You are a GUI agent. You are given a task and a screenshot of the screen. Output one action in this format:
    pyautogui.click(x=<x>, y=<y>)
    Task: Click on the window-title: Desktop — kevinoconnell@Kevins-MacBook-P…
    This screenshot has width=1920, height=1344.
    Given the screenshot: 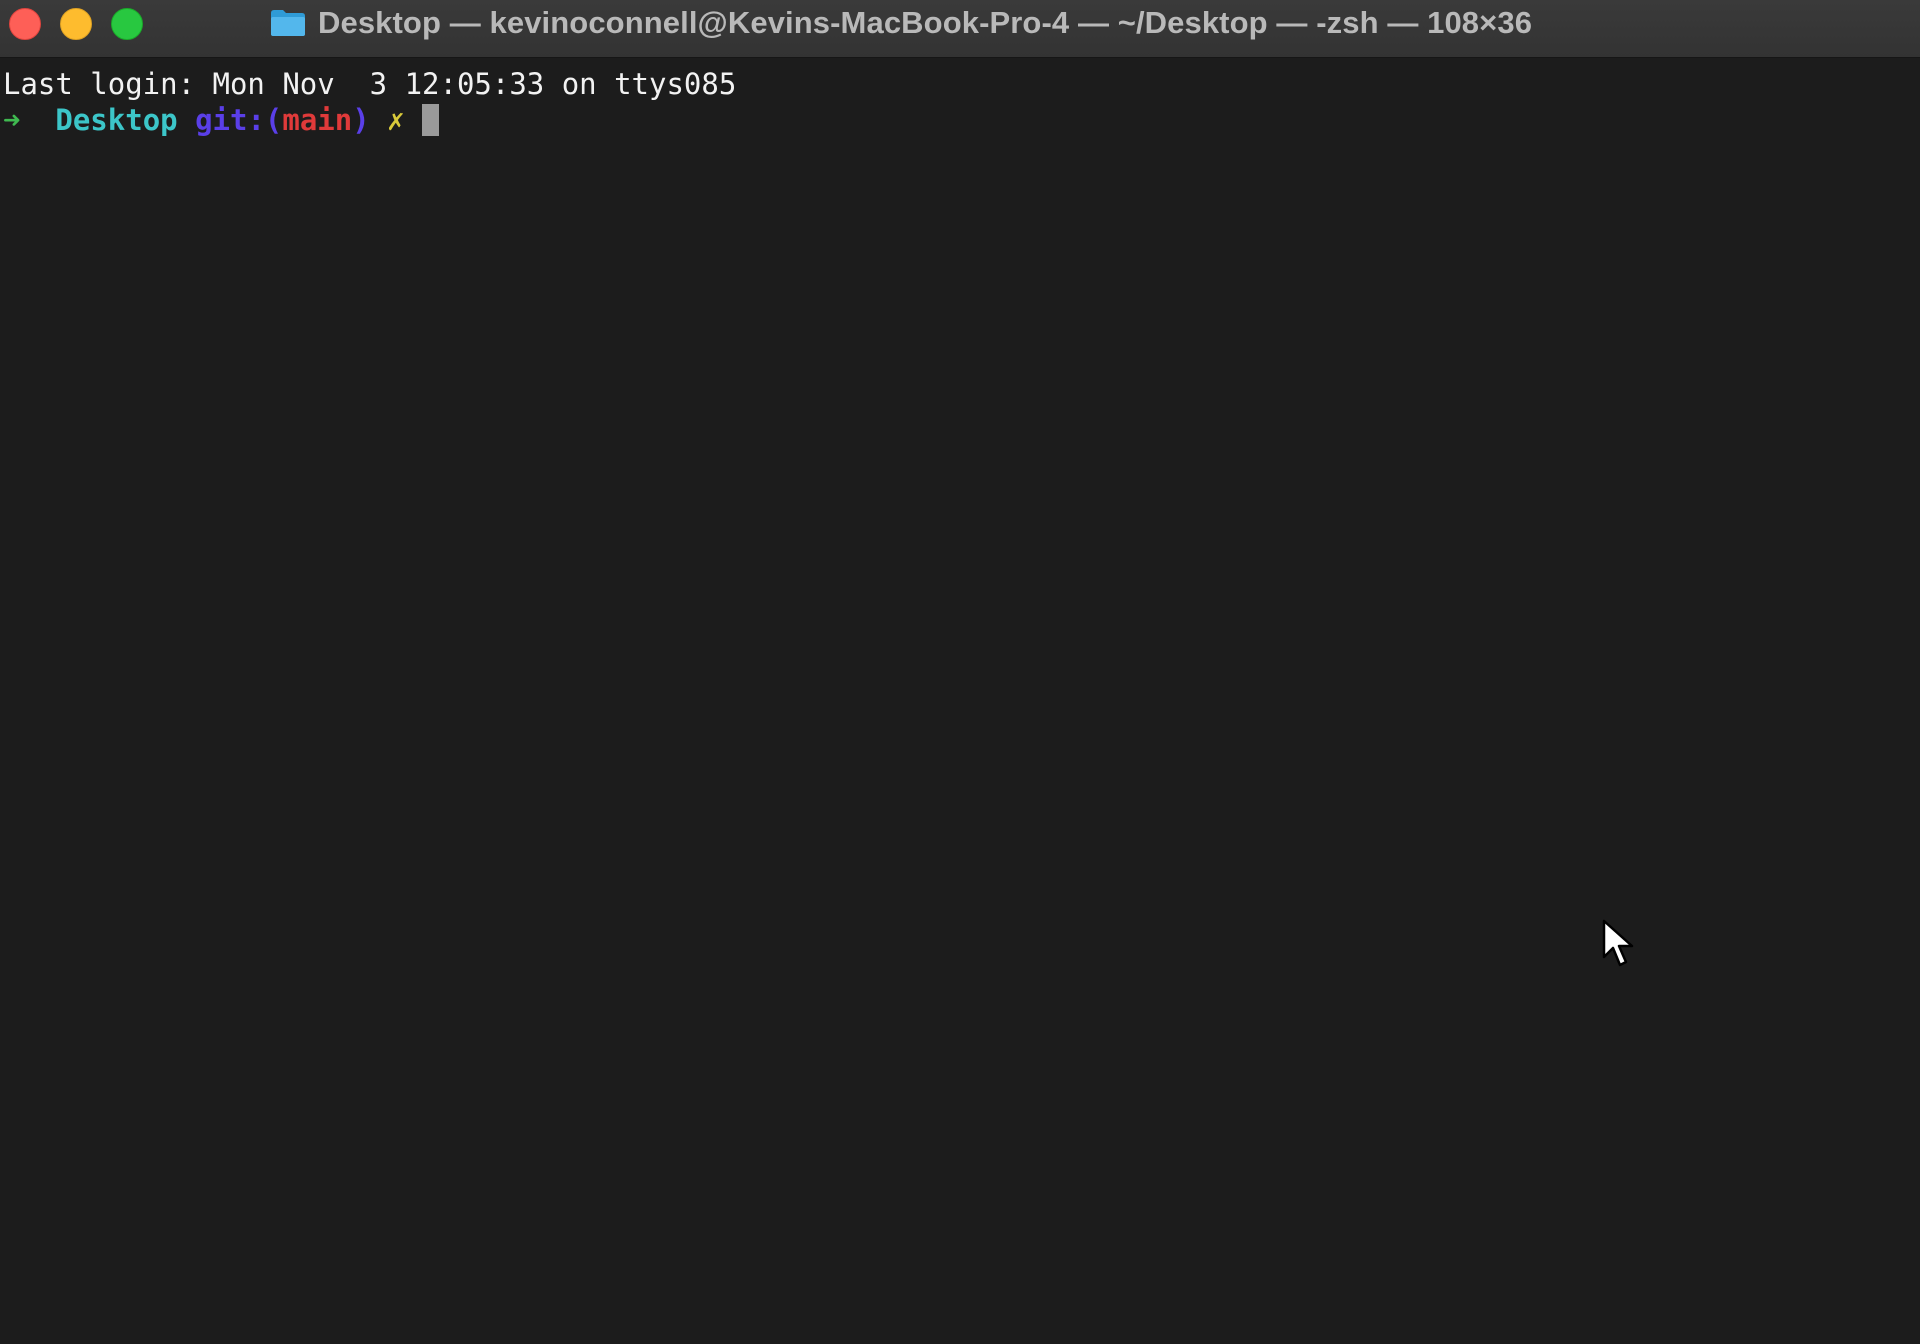 What is the action you would take?
    pyautogui.click(x=925, y=22)
    